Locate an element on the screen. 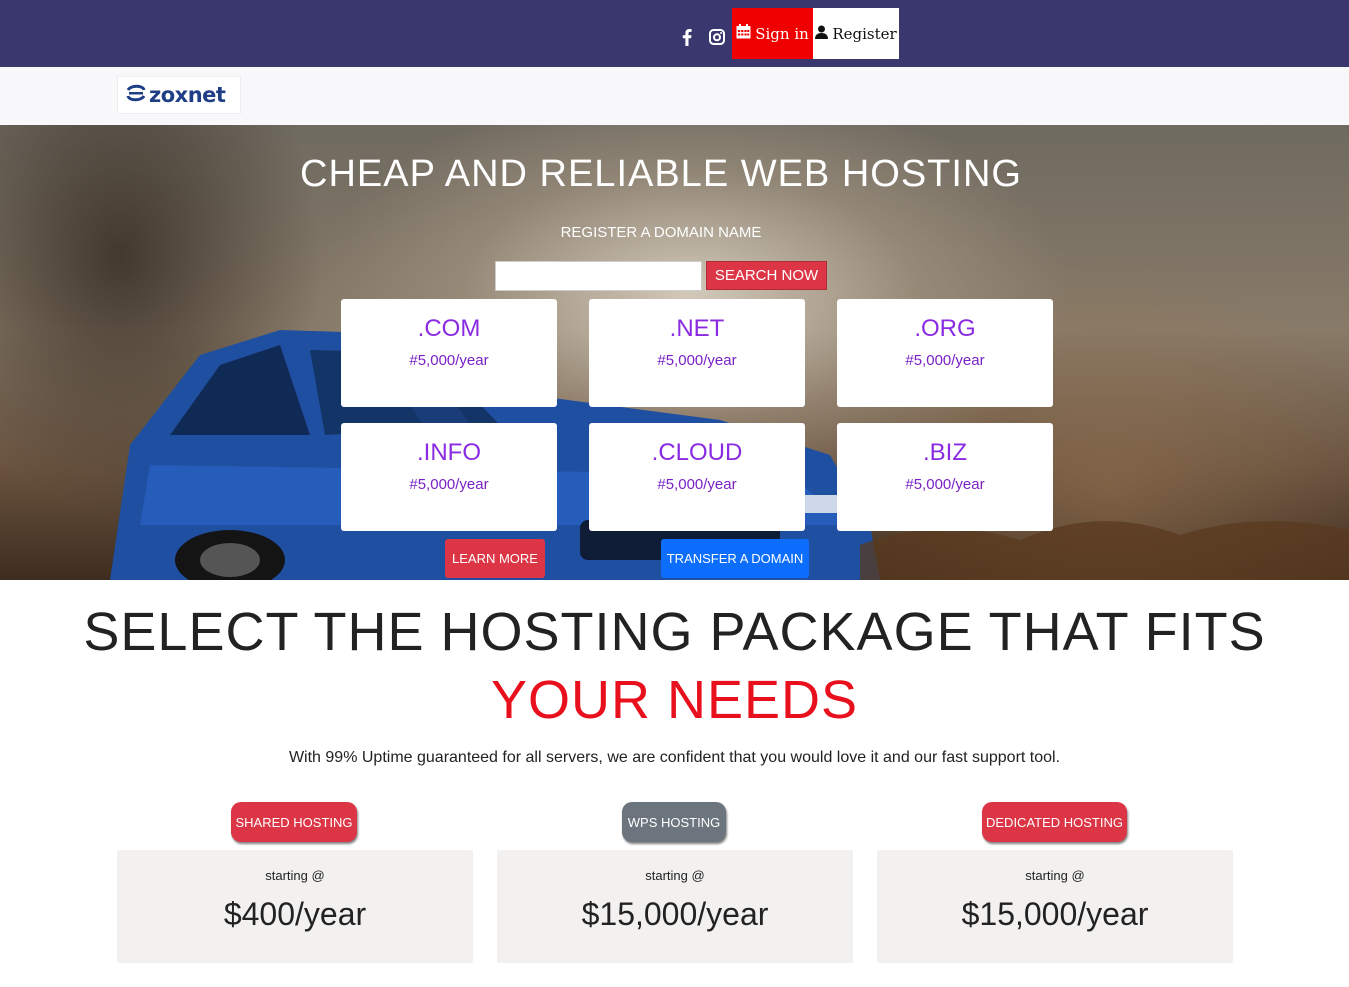 This screenshot has width=1349, height=987. dedicated-hosting-card: starting @ $15,000/year is located at coordinates (1055, 906).